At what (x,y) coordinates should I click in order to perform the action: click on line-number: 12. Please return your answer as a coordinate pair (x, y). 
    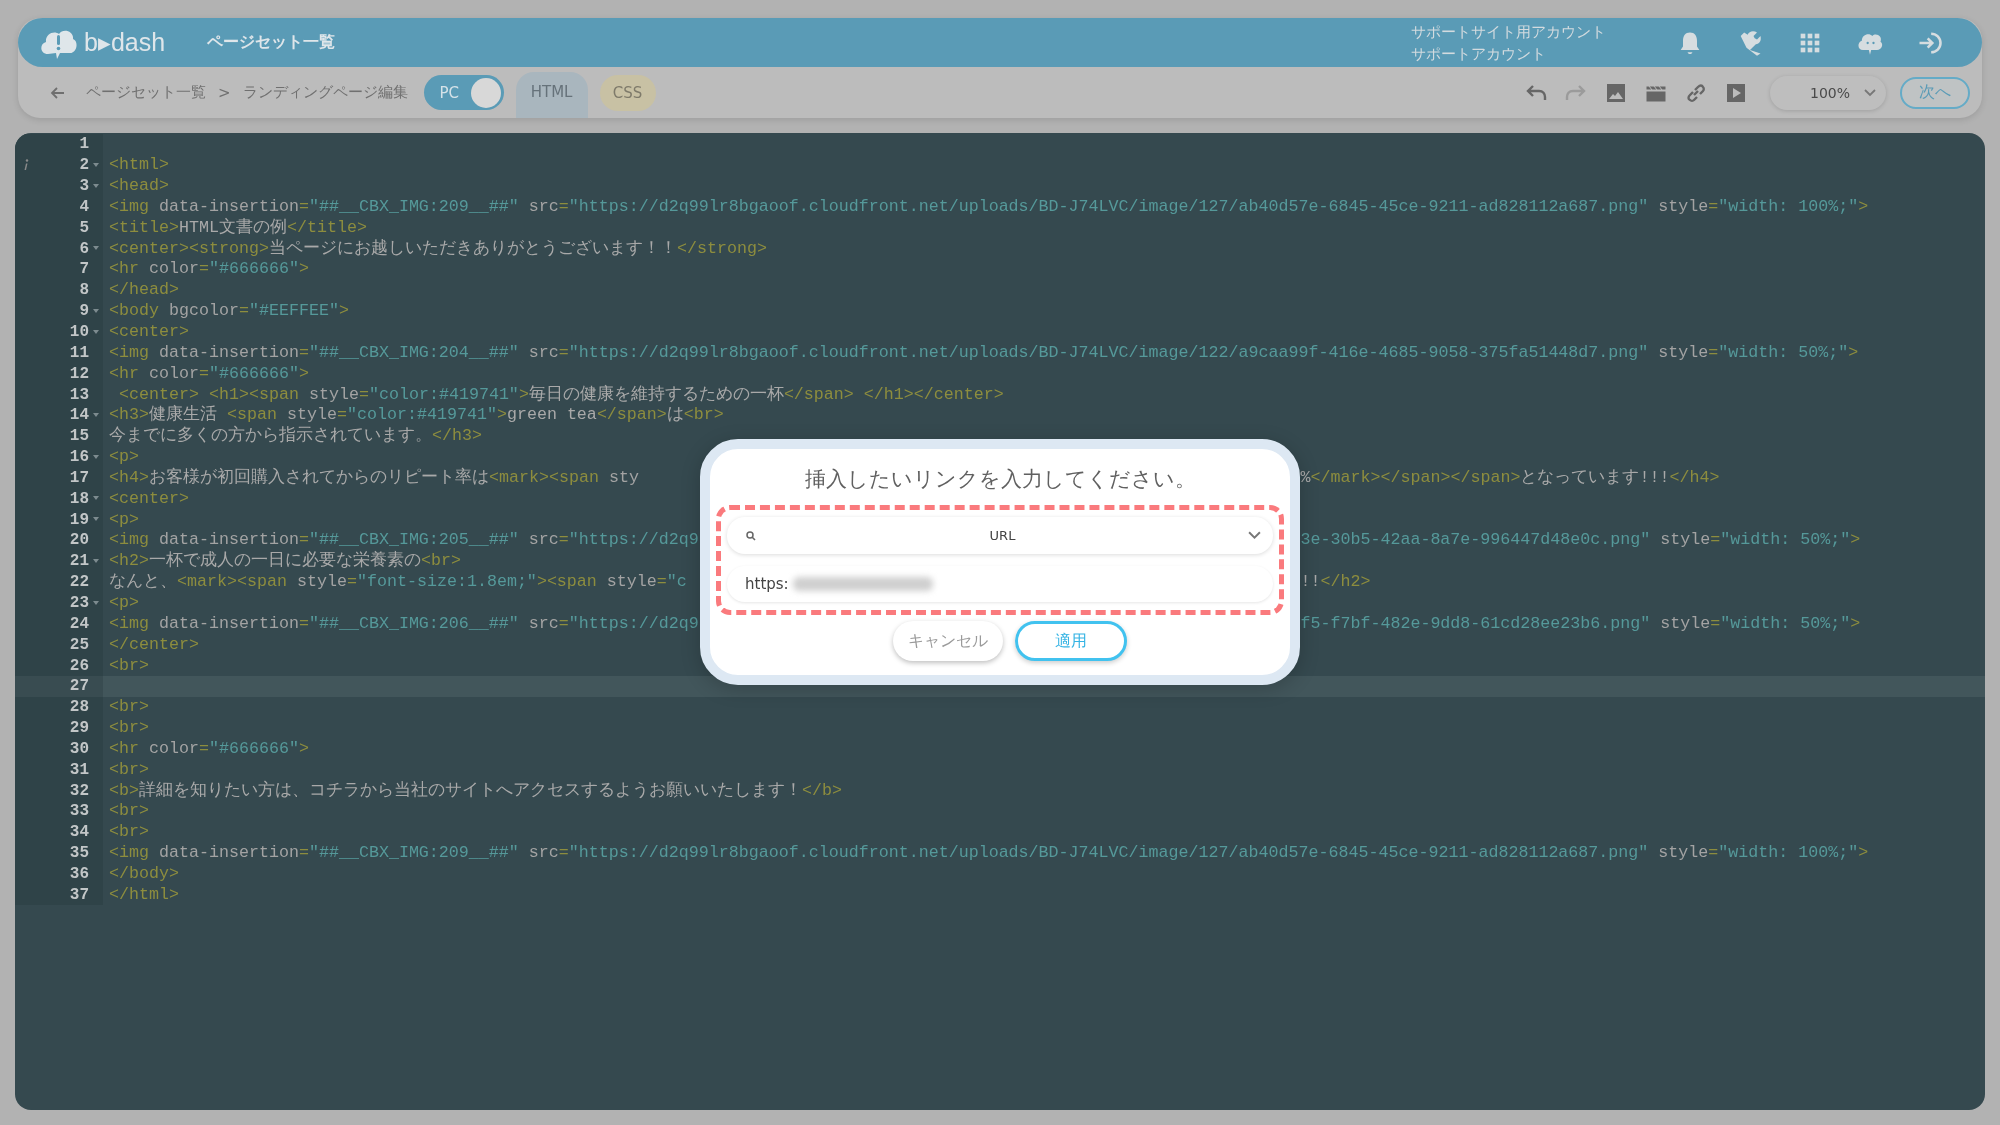
    Looking at the image, I should click on (79, 373).